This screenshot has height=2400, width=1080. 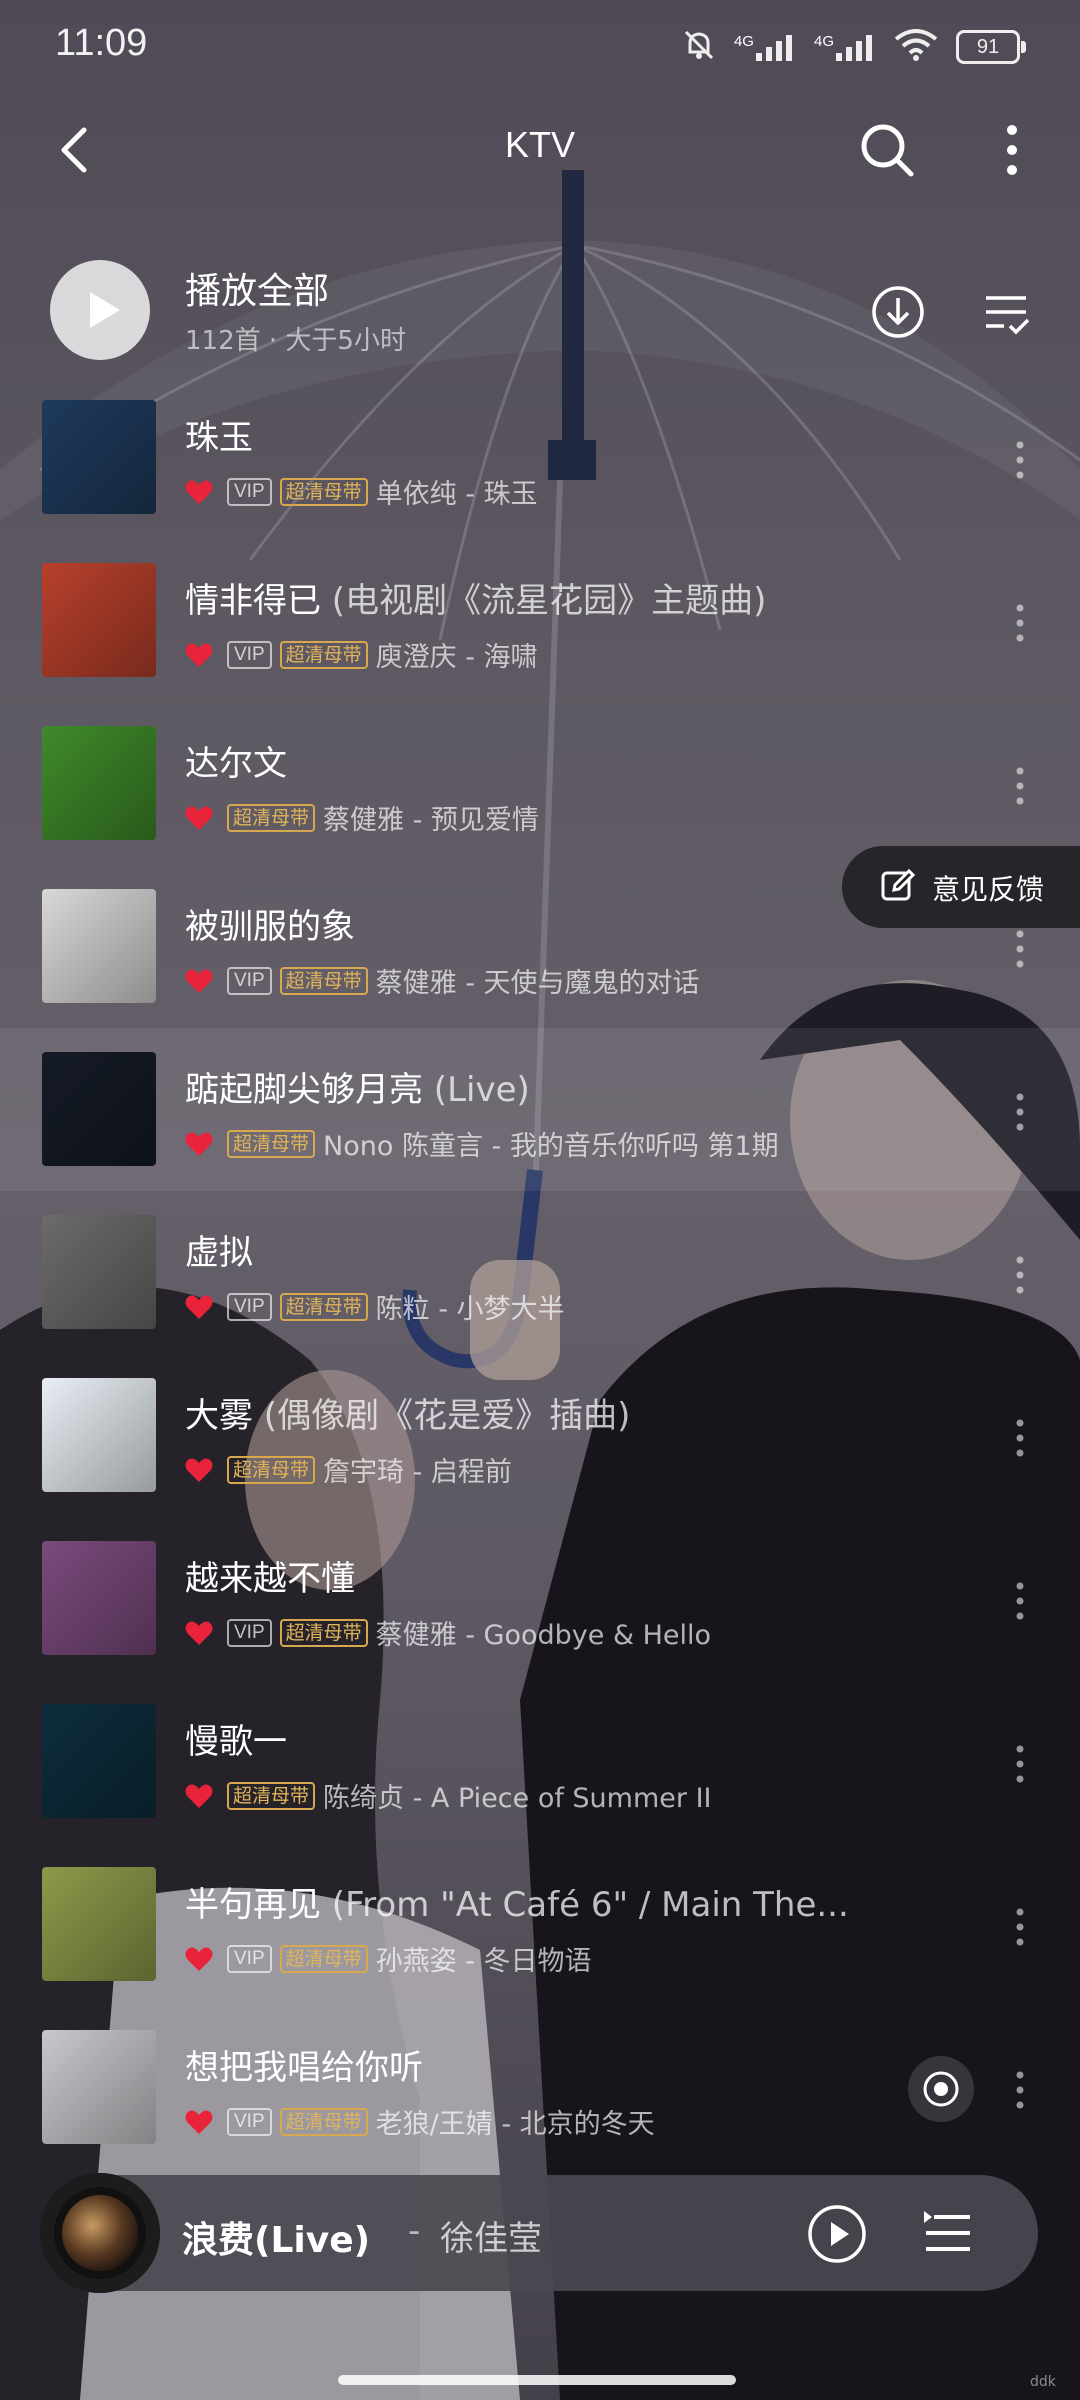 I want to click on song-artist-album: 老狼/王婧 - 北京的冬天, so click(x=515, y=2124).